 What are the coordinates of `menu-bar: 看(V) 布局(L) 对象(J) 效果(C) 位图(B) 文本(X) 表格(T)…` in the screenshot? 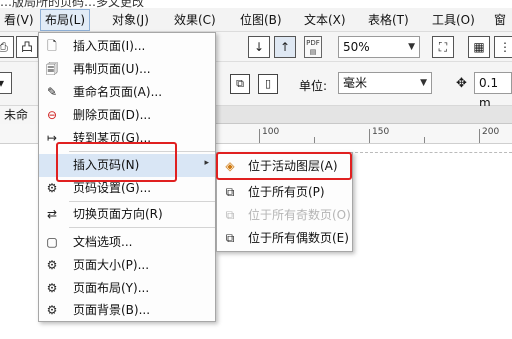 It's located at (256, 20).